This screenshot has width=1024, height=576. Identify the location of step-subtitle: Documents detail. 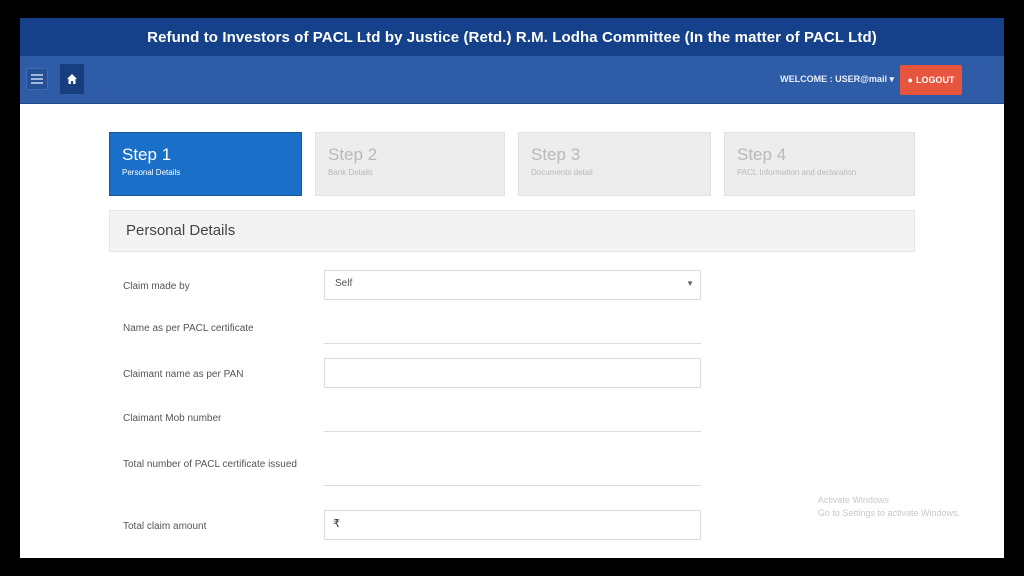
(562, 172).